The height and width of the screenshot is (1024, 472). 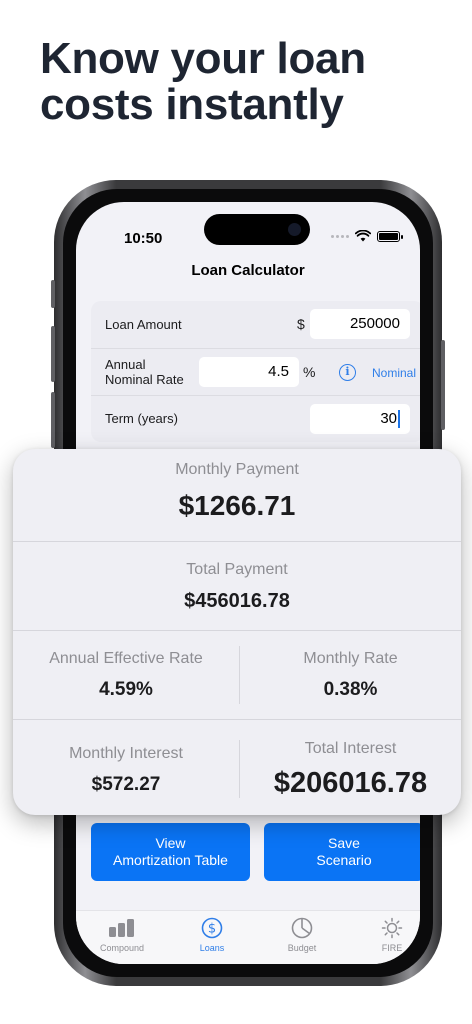 I want to click on loan-amount-input: 250000, so click(x=360, y=324).